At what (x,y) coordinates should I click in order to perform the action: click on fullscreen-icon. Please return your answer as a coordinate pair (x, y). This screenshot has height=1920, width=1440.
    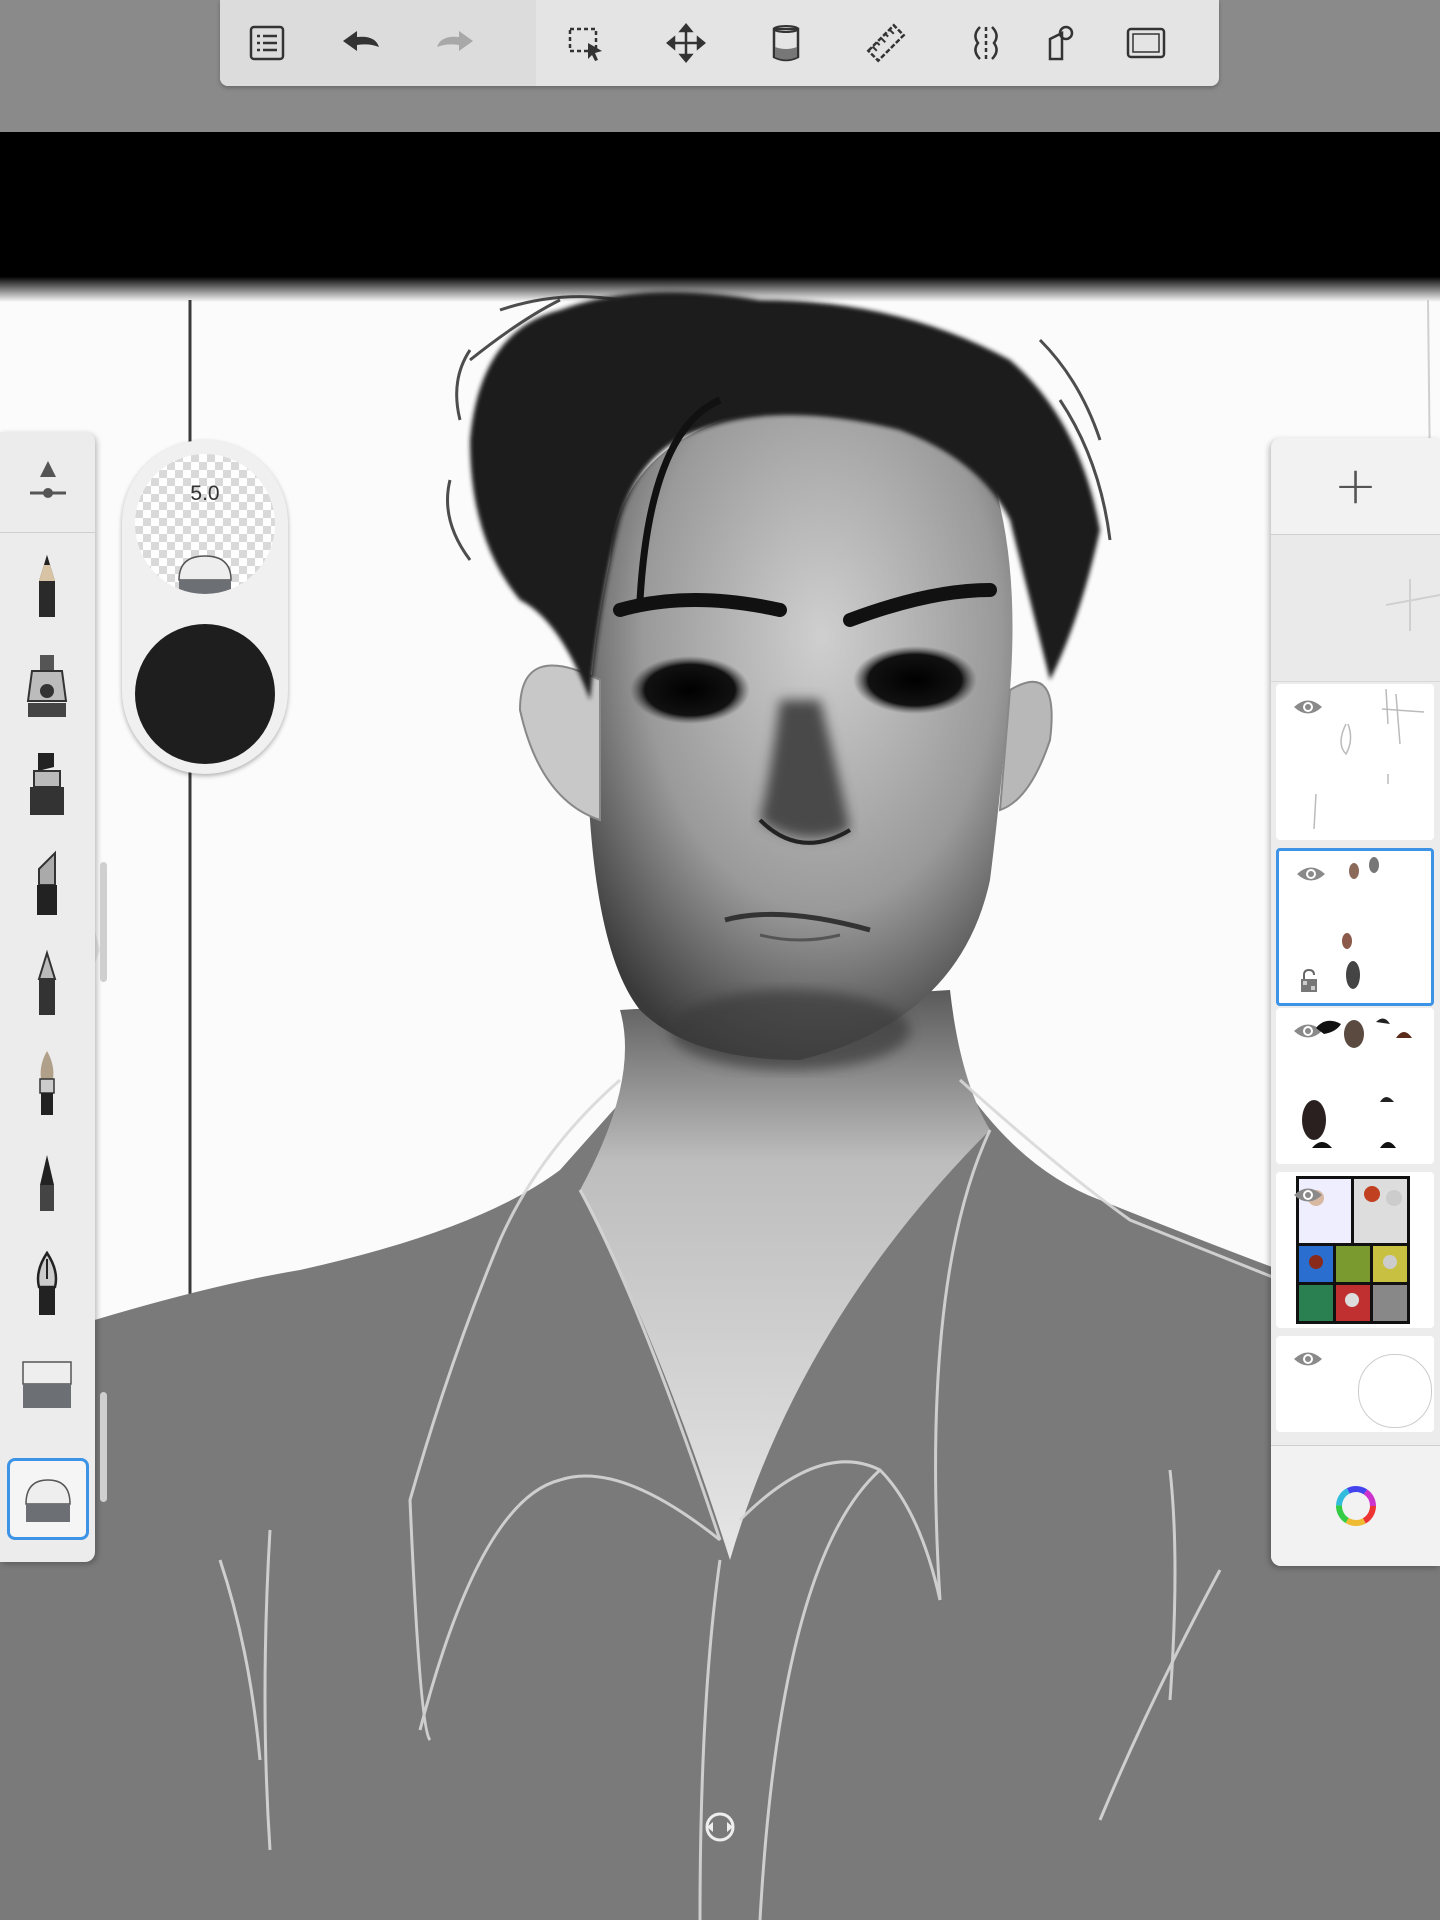
    Looking at the image, I should click on (1146, 43).